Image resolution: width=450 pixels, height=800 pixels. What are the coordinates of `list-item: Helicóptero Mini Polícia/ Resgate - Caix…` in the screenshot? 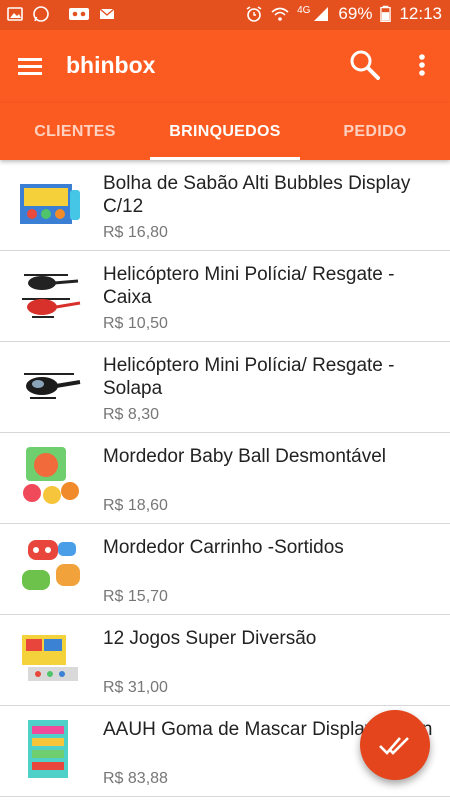 It's located at (225, 296).